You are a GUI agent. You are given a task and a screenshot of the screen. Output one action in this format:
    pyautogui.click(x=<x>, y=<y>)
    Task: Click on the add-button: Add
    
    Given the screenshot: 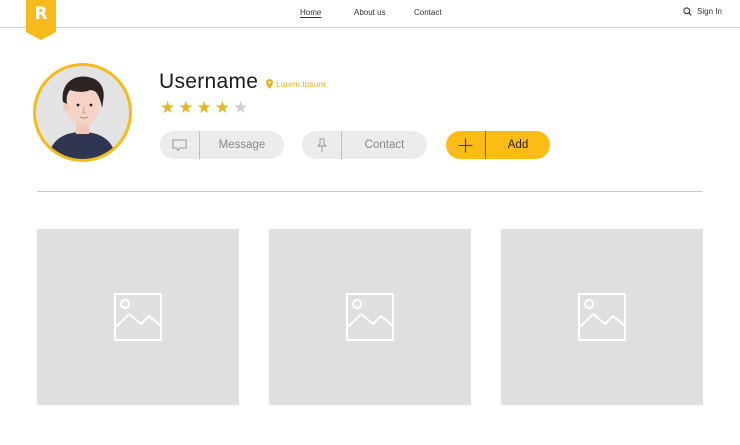 What is the action you would take?
    pyautogui.click(x=498, y=145)
    